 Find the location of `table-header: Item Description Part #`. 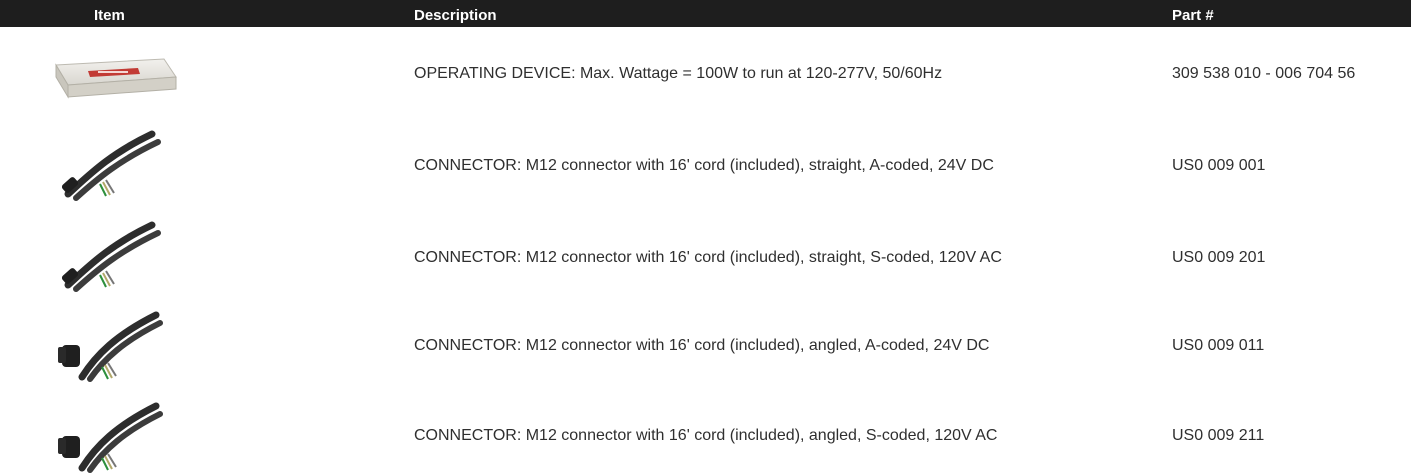

table-header: Item Description Part # is located at coordinates (705, 15).